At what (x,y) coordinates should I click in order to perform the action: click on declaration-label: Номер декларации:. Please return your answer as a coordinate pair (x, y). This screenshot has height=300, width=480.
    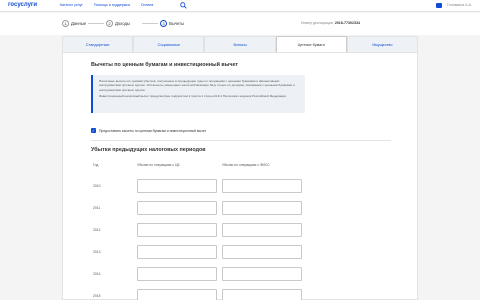
    Looking at the image, I should click on (317, 23).